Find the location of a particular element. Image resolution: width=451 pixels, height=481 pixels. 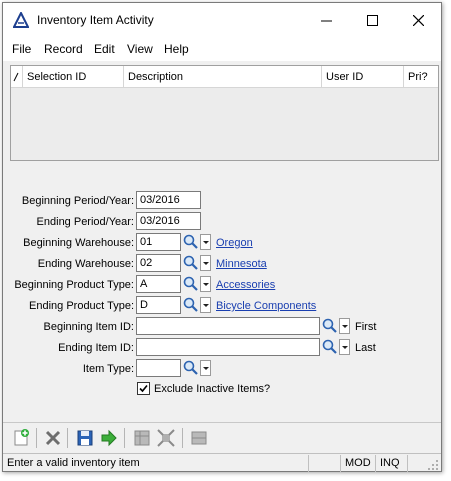

ending-item-field is located at coordinates (228, 347).